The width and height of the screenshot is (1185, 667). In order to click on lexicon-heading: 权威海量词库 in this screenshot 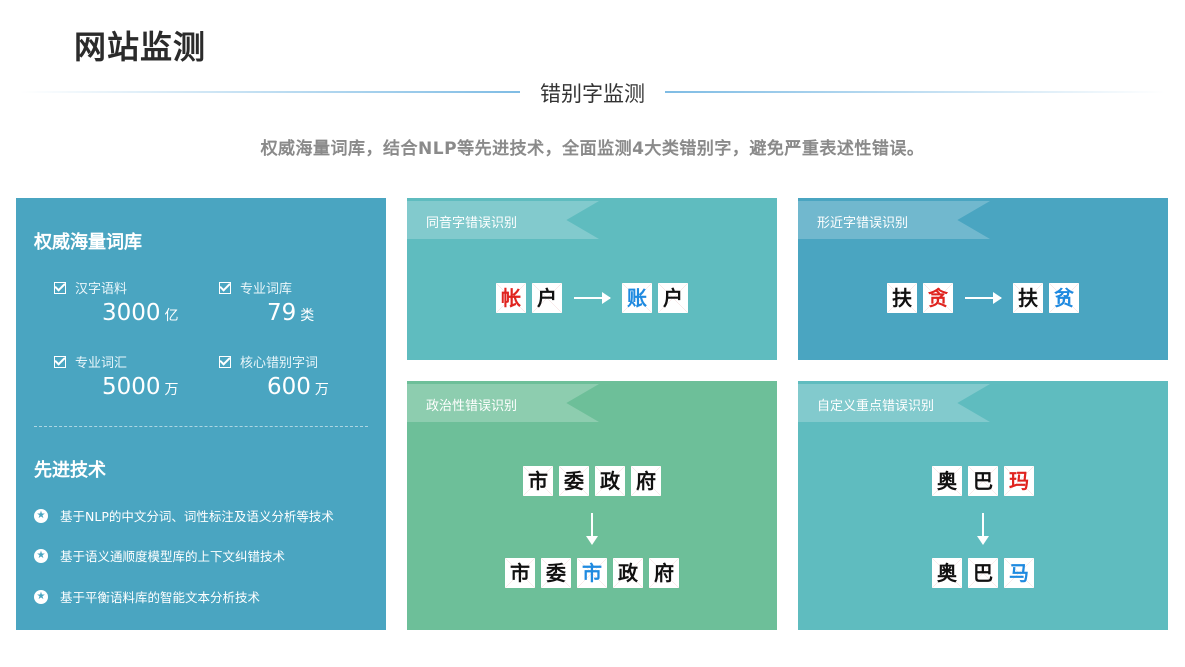, I will do `click(88, 242)`.